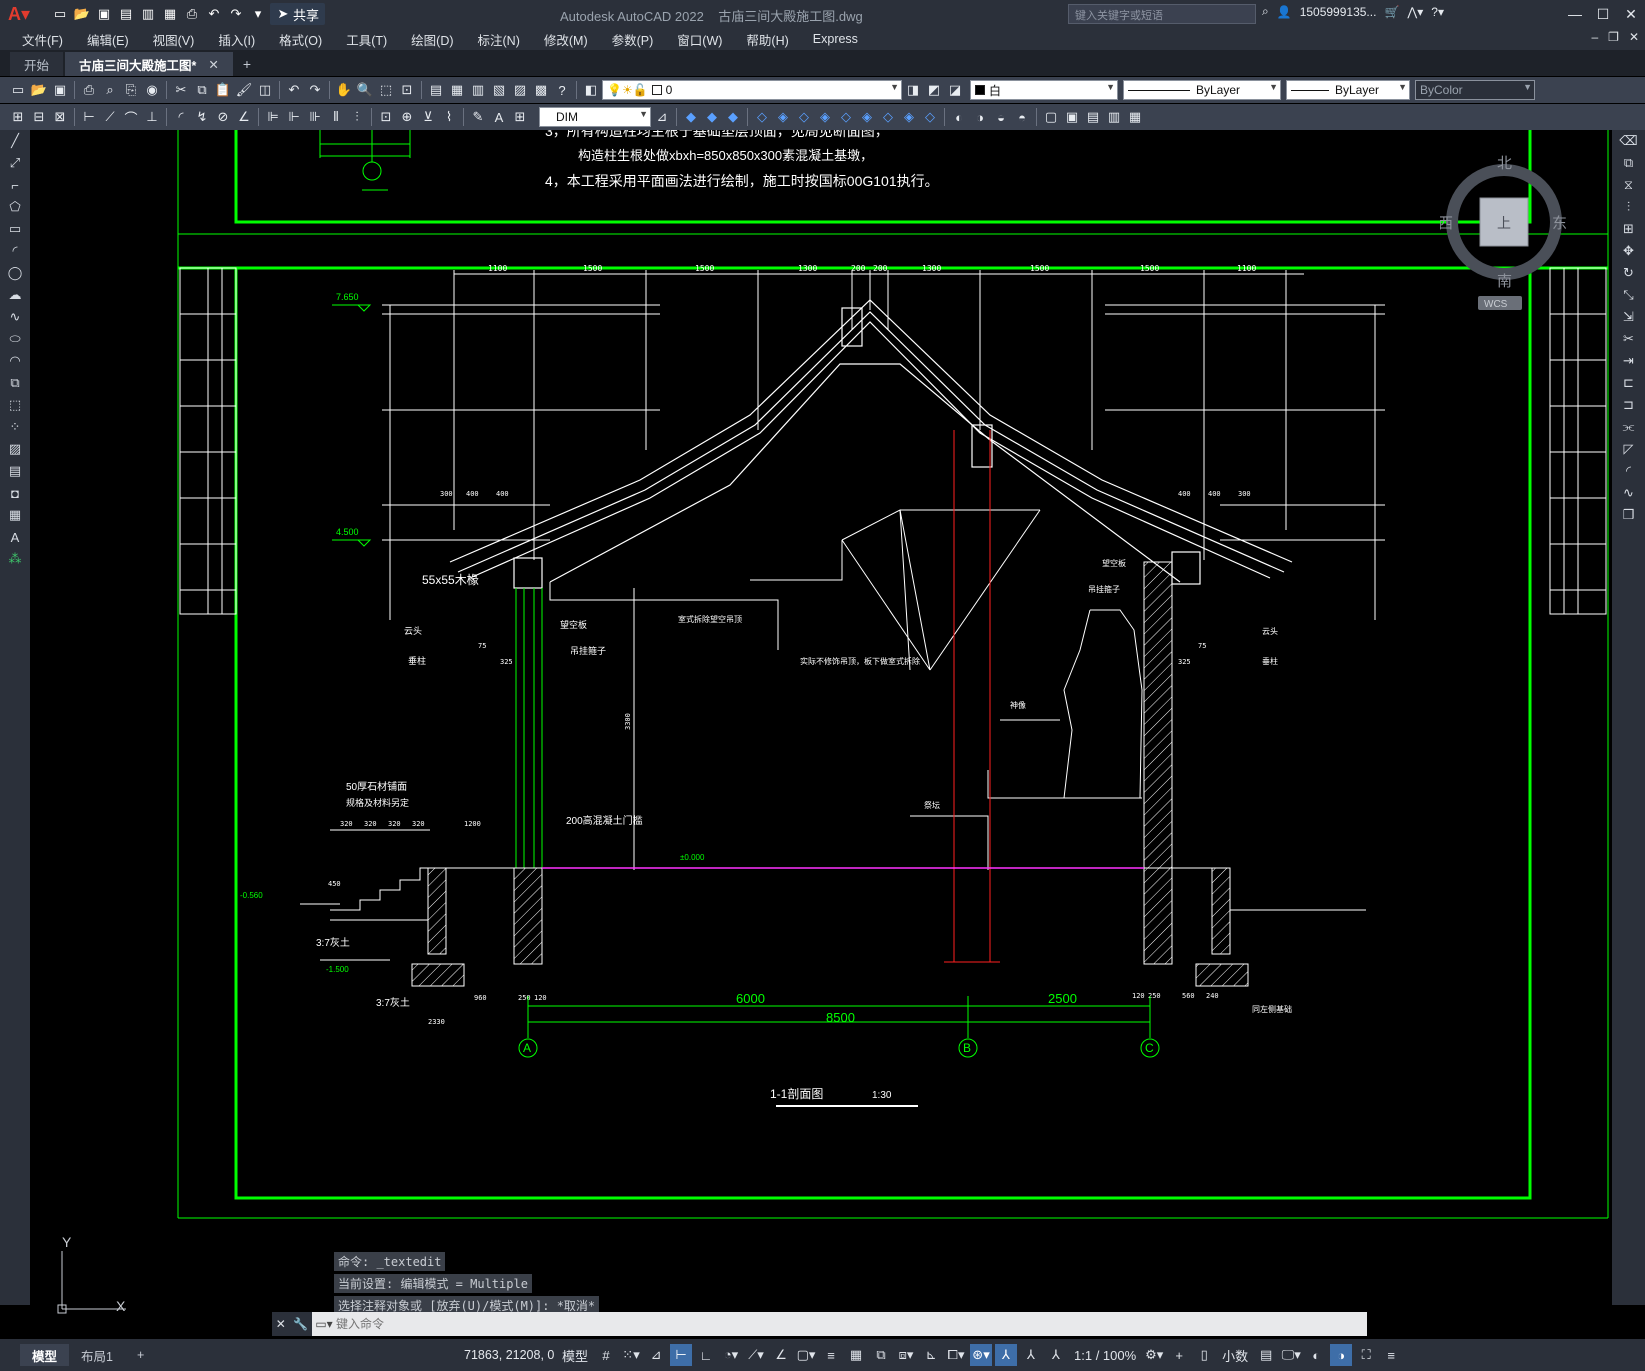  Describe the element at coordinates (108, 39) in the screenshot. I see `menu-edit: 编辑(E)` at that location.